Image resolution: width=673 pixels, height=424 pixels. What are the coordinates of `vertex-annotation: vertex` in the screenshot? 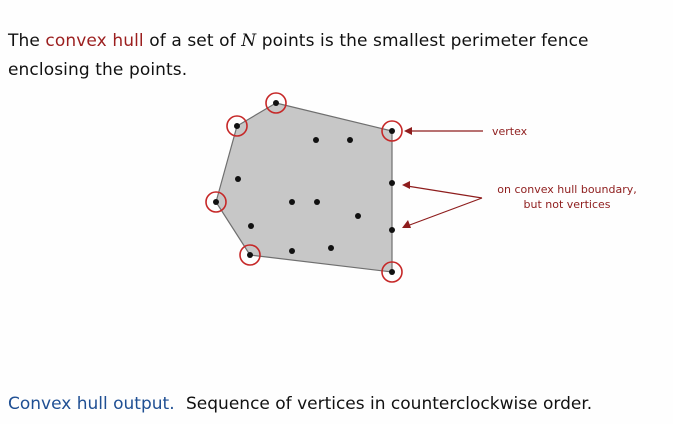 It's located at (466, 131).